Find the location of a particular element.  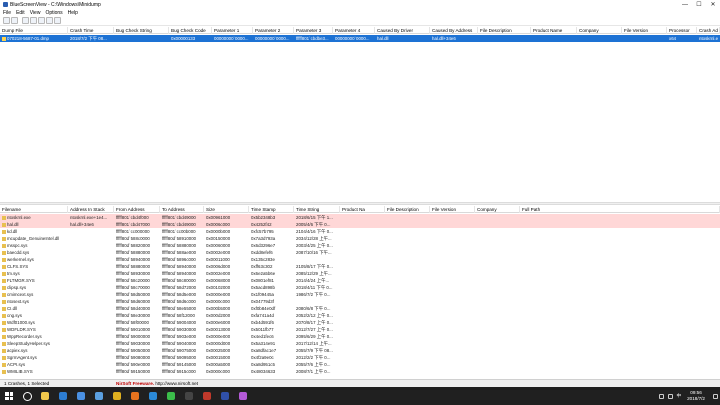

driver-cell: clipsp.sys is located at coordinates (34, 287).